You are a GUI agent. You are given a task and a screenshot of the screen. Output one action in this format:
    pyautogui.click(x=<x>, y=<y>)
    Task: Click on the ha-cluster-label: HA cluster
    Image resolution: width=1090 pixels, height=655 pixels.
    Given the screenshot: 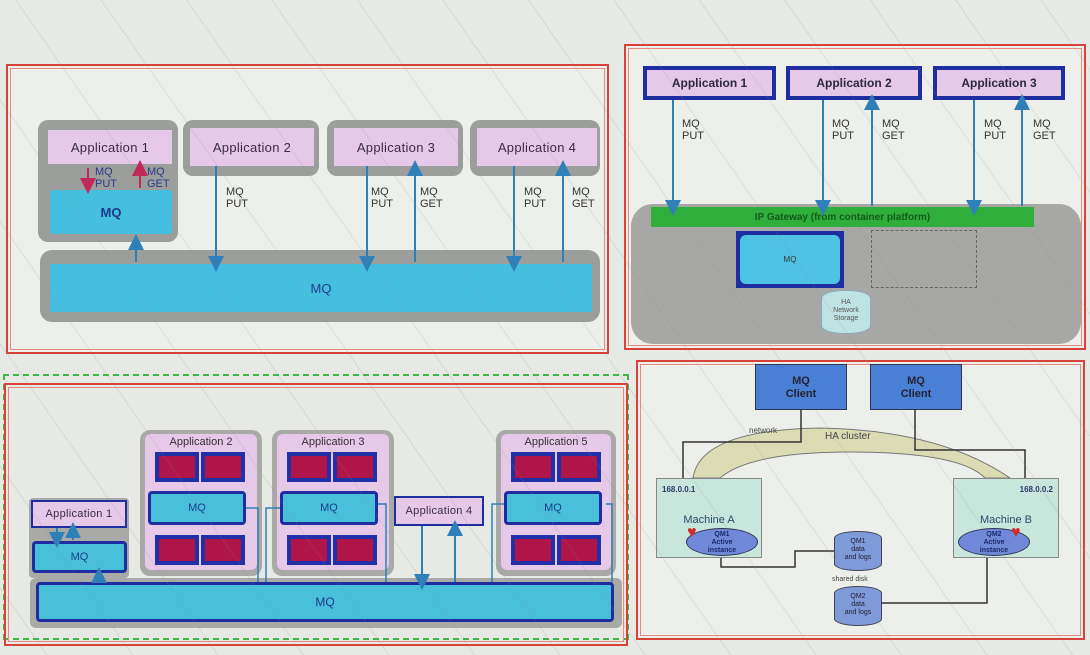 What is the action you would take?
    pyautogui.click(x=848, y=436)
    